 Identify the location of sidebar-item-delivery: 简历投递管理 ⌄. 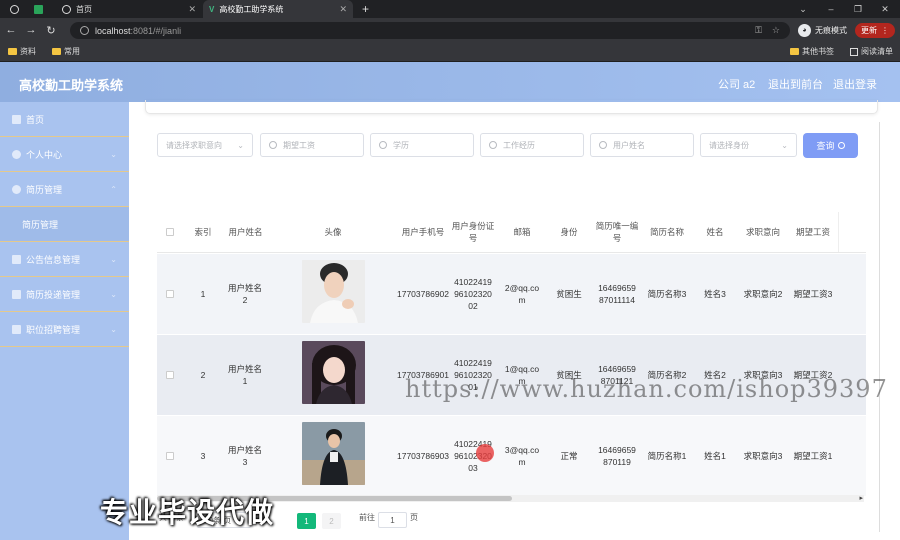
(64, 294).